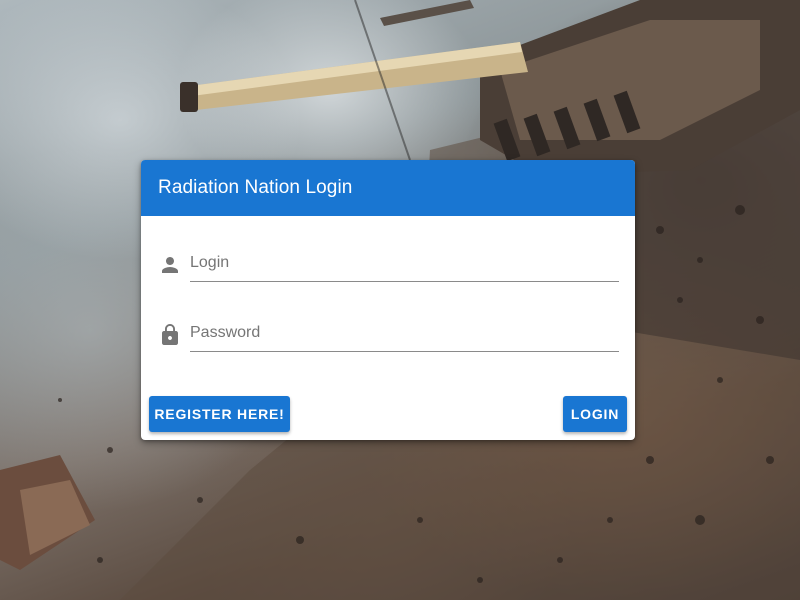 Image resolution: width=800 pixels, height=600 pixels. What do you see at coordinates (595, 414) in the screenshot?
I see `login-button: LOGIN` at bounding box center [595, 414].